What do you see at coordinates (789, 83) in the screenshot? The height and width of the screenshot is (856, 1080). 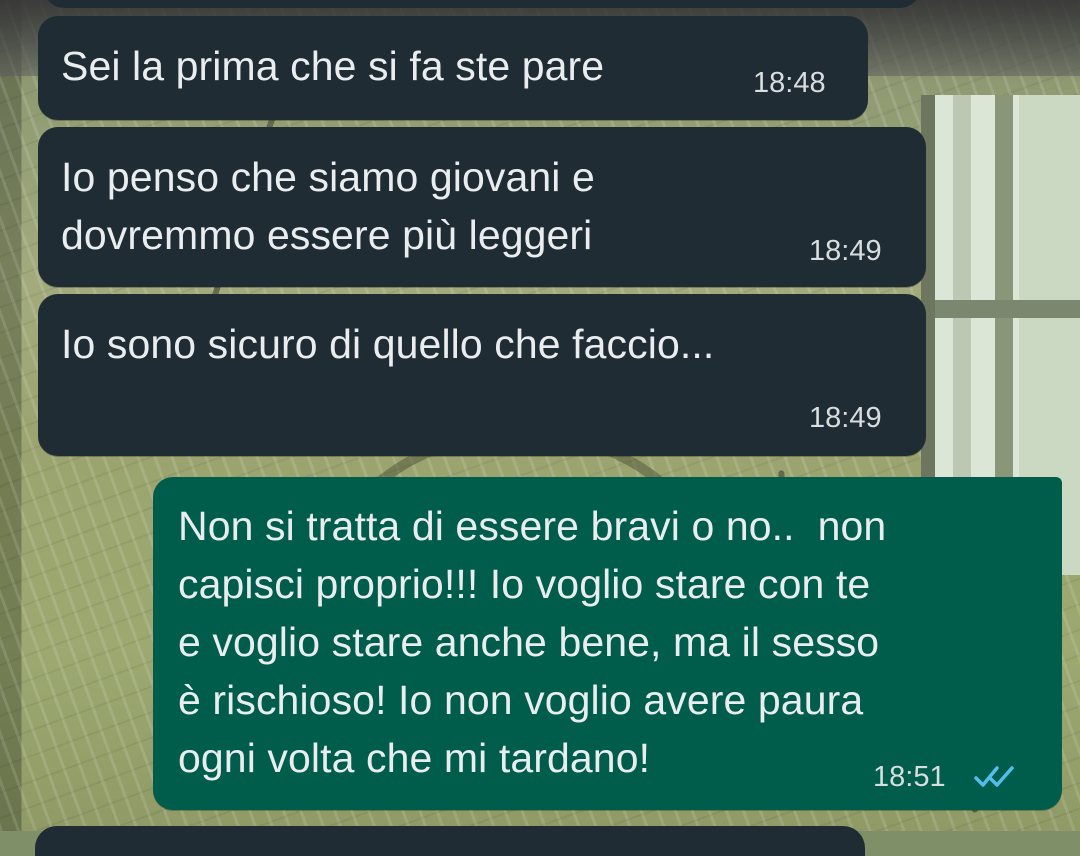 I see `message-time: 18:48` at bounding box center [789, 83].